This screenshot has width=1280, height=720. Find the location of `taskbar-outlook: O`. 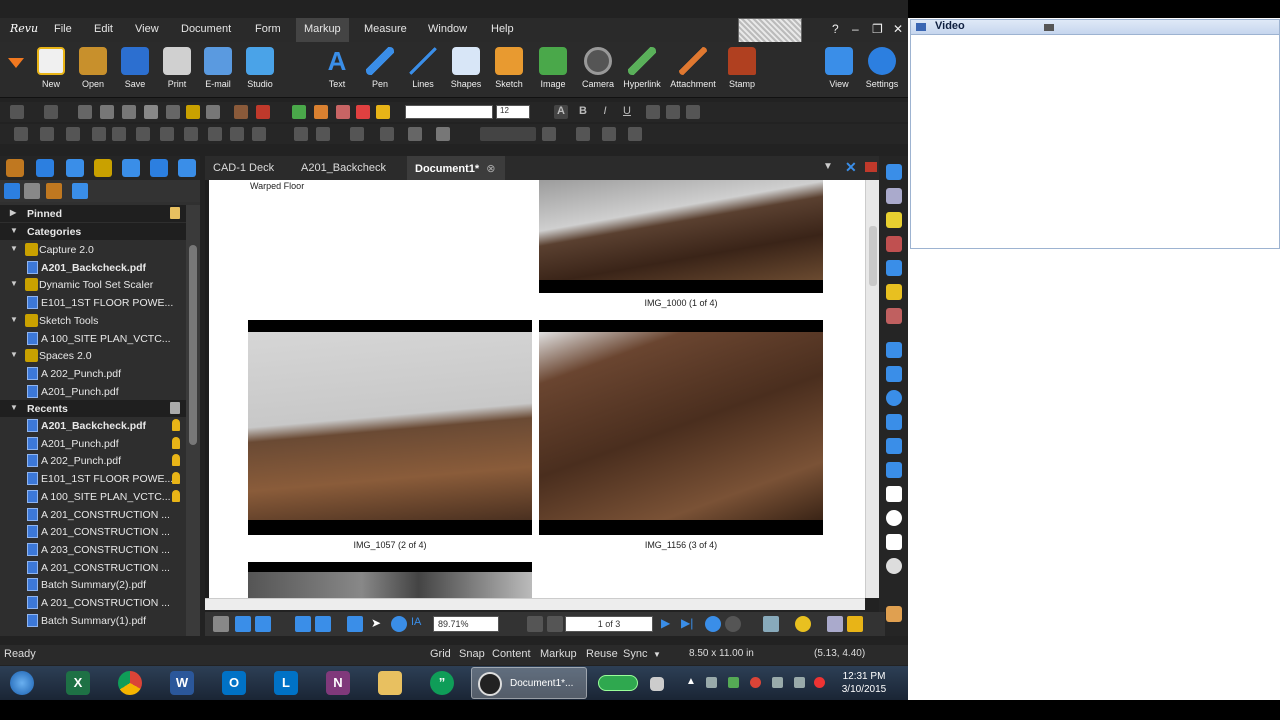

taskbar-outlook: O is located at coordinates (234, 683).